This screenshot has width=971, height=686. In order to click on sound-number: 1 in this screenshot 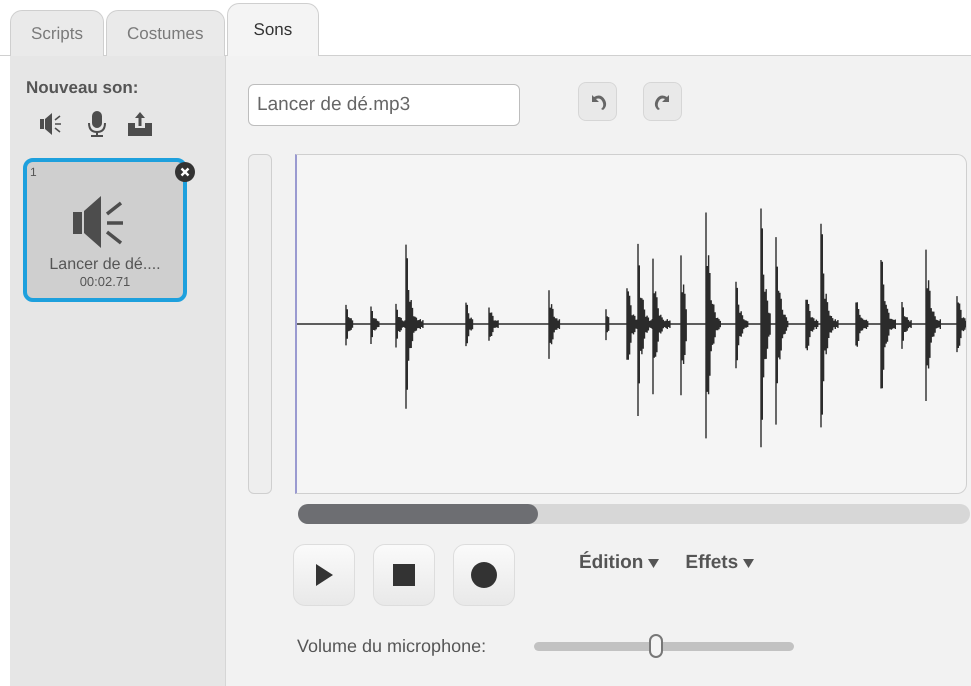, I will do `click(33, 172)`.